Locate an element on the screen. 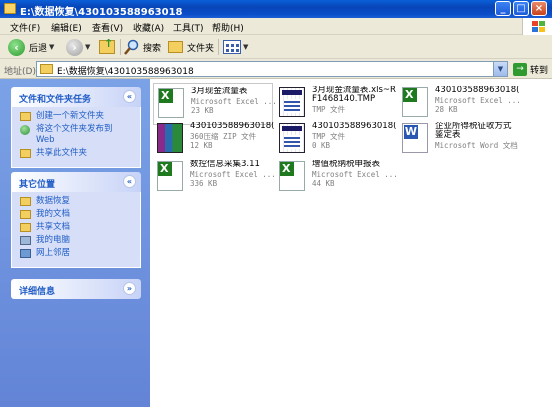 This screenshot has width=552, height=407. file-item: 企业所得税征收方式鉴定表 Microsoft Word 文档 is located at coordinates (458, 140).